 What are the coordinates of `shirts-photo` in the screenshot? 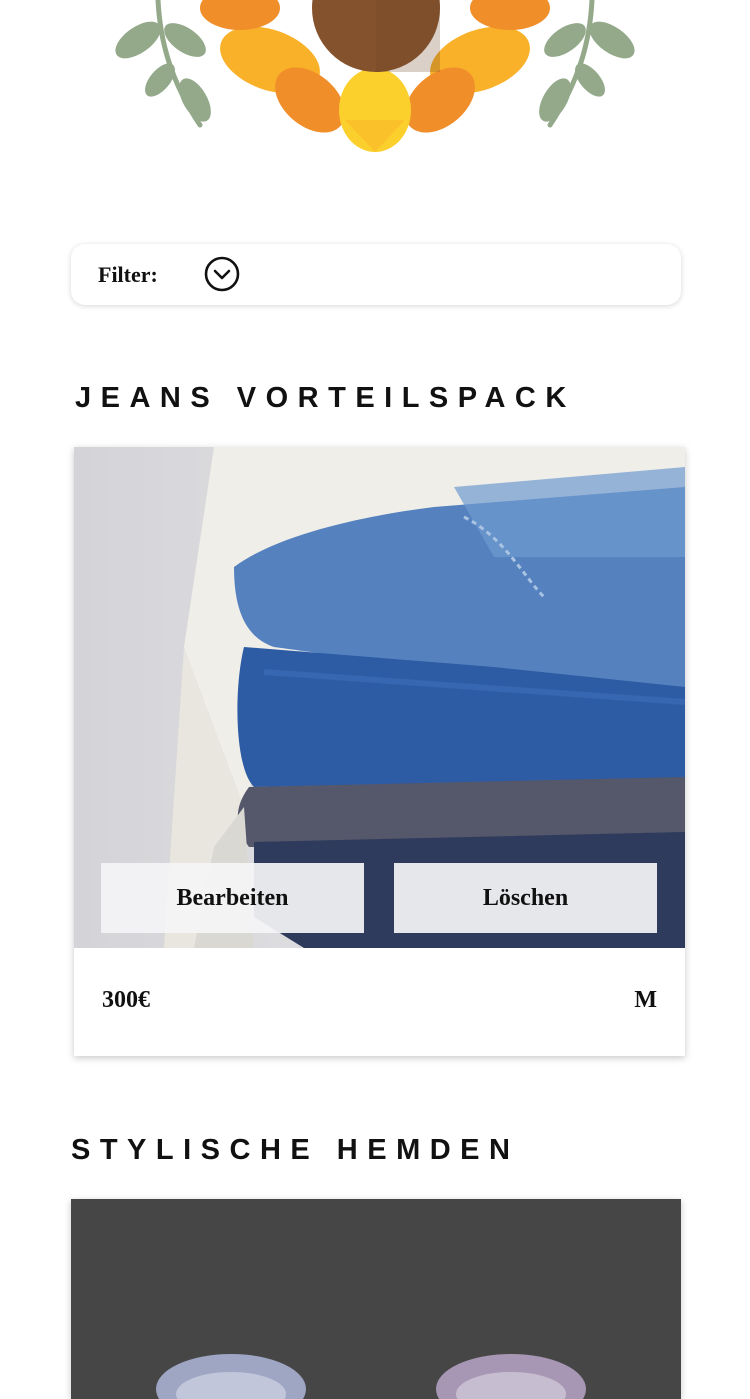 It's located at (376, 1299).